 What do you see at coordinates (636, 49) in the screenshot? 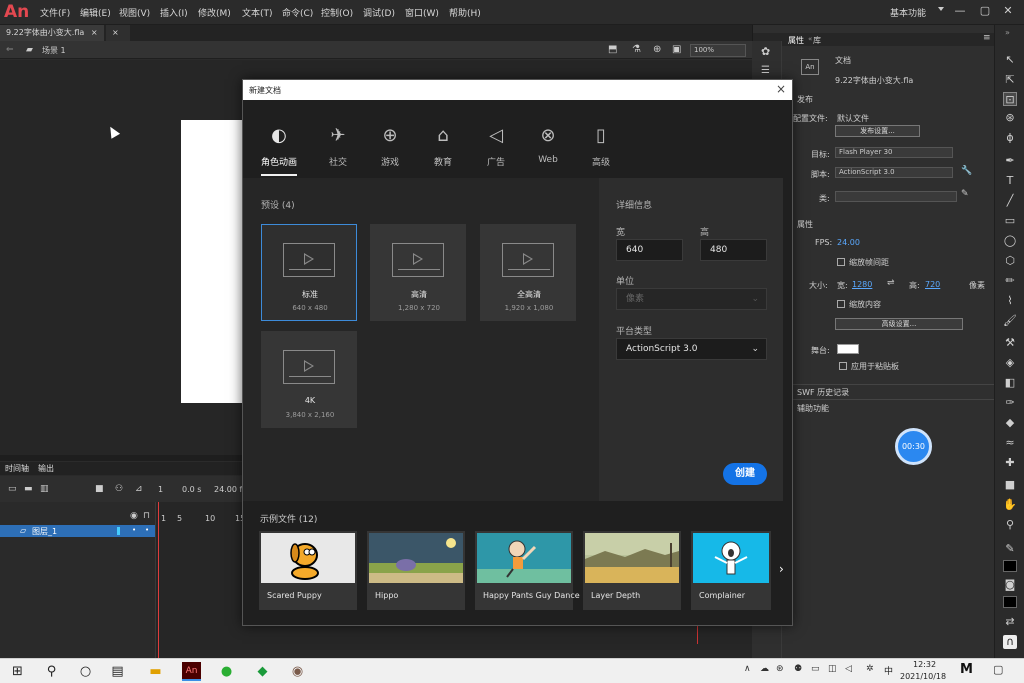
I see `paint-bucket-icon: ⚗` at bounding box center [636, 49].